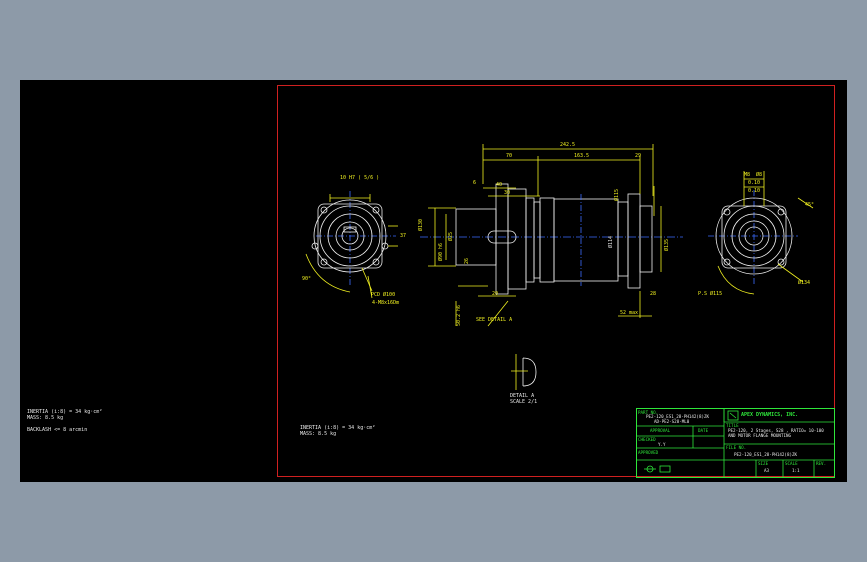 The height and width of the screenshot is (562, 867). What do you see at coordinates (653, 294) in the screenshot?
I see `dim-d7: 28` at bounding box center [653, 294].